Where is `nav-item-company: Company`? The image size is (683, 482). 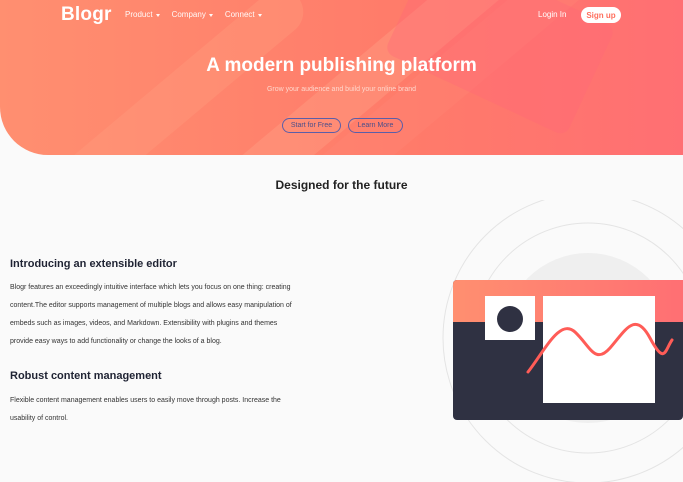 nav-item-company: Company is located at coordinates (192, 14).